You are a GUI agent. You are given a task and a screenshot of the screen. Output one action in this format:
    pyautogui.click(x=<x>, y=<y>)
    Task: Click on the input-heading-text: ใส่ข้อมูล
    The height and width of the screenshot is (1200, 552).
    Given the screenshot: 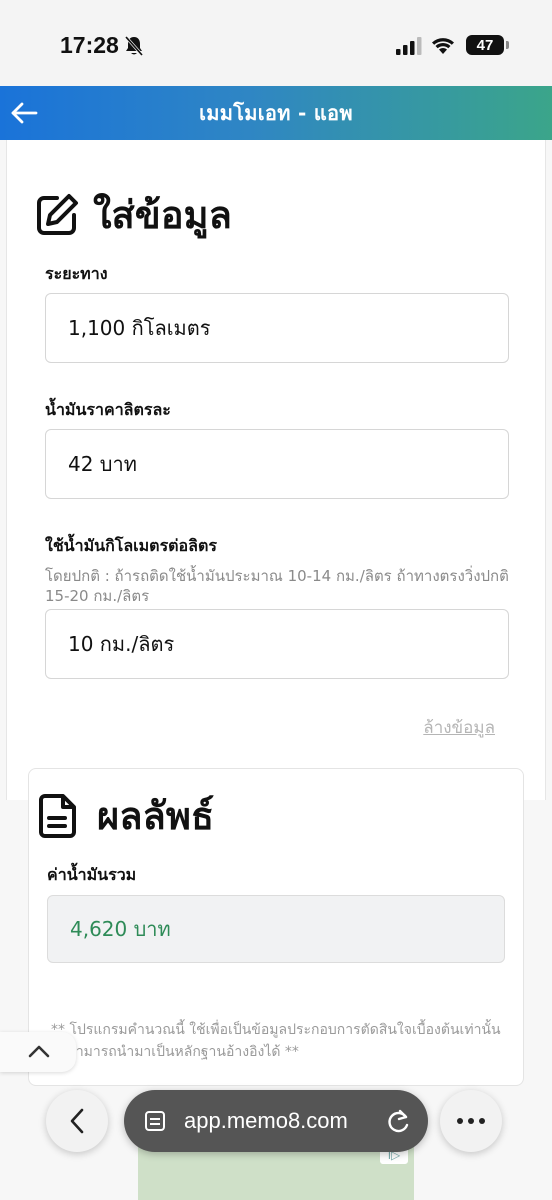 What is the action you would take?
    pyautogui.click(x=162, y=215)
    